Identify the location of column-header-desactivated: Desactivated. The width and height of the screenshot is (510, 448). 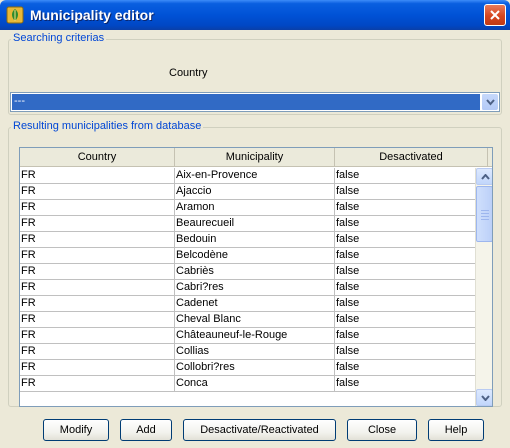
(411, 157).